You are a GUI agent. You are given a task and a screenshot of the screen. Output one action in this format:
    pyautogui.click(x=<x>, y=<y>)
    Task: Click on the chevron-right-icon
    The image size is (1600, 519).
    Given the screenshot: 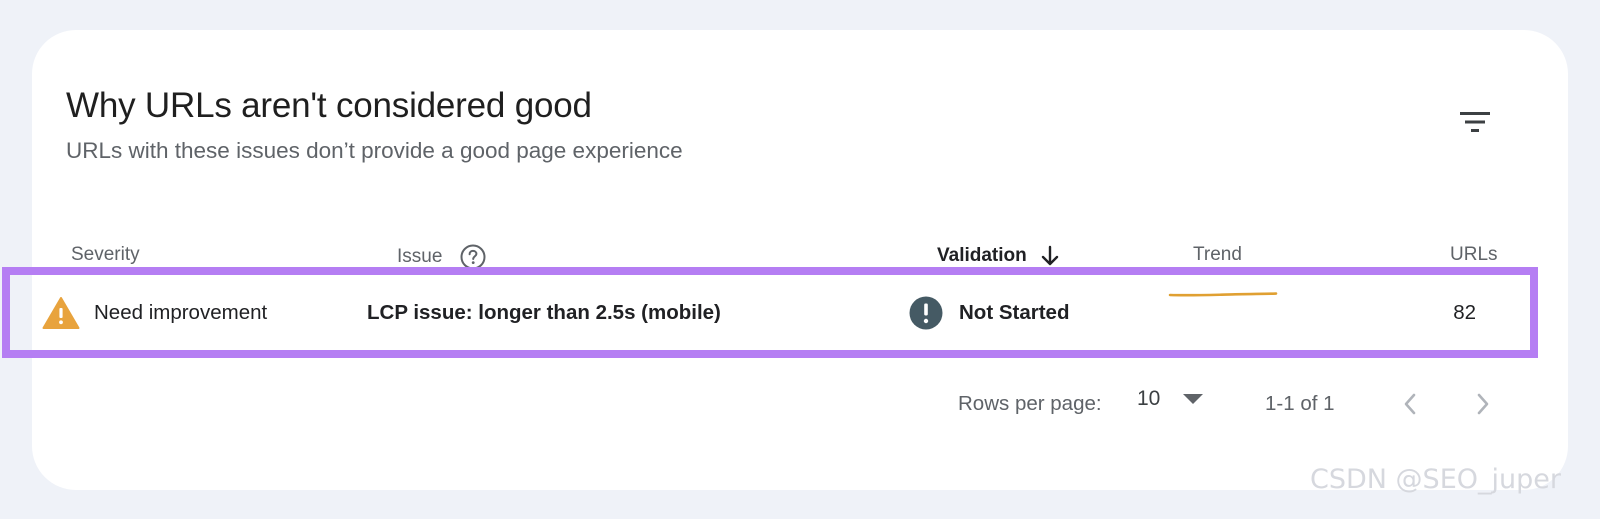 What is the action you would take?
    pyautogui.click(x=1483, y=404)
    